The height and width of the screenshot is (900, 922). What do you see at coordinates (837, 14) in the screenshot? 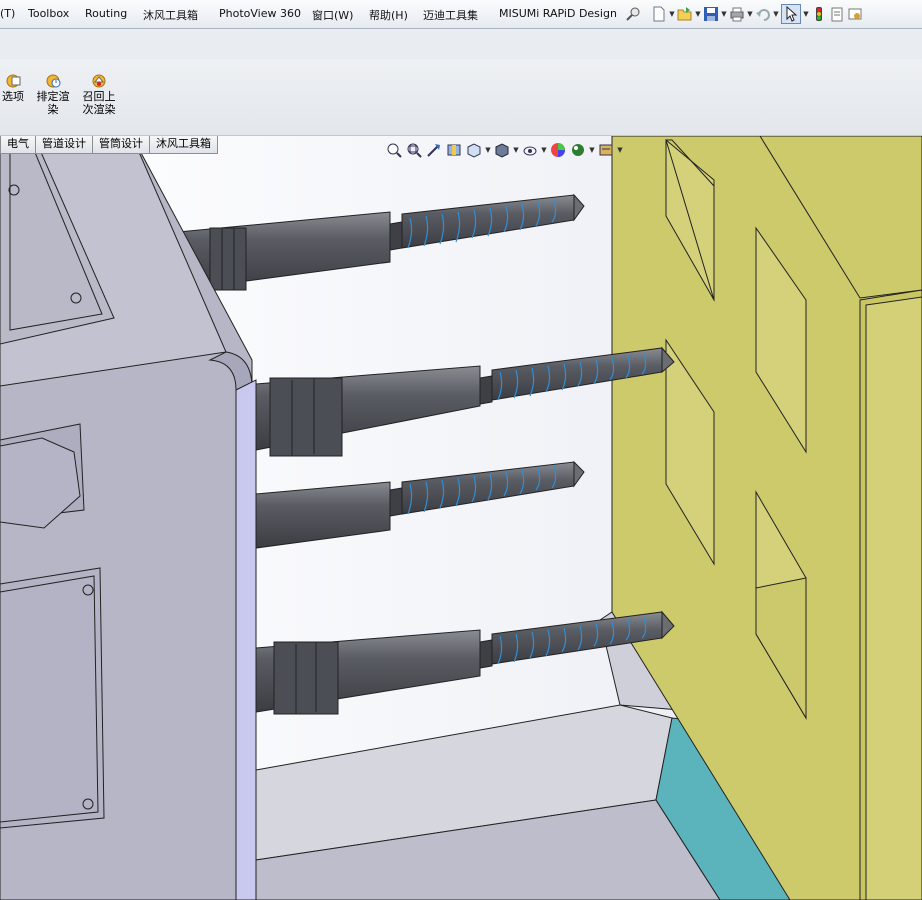
I see `file-properties-icon` at bounding box center [837, 14].